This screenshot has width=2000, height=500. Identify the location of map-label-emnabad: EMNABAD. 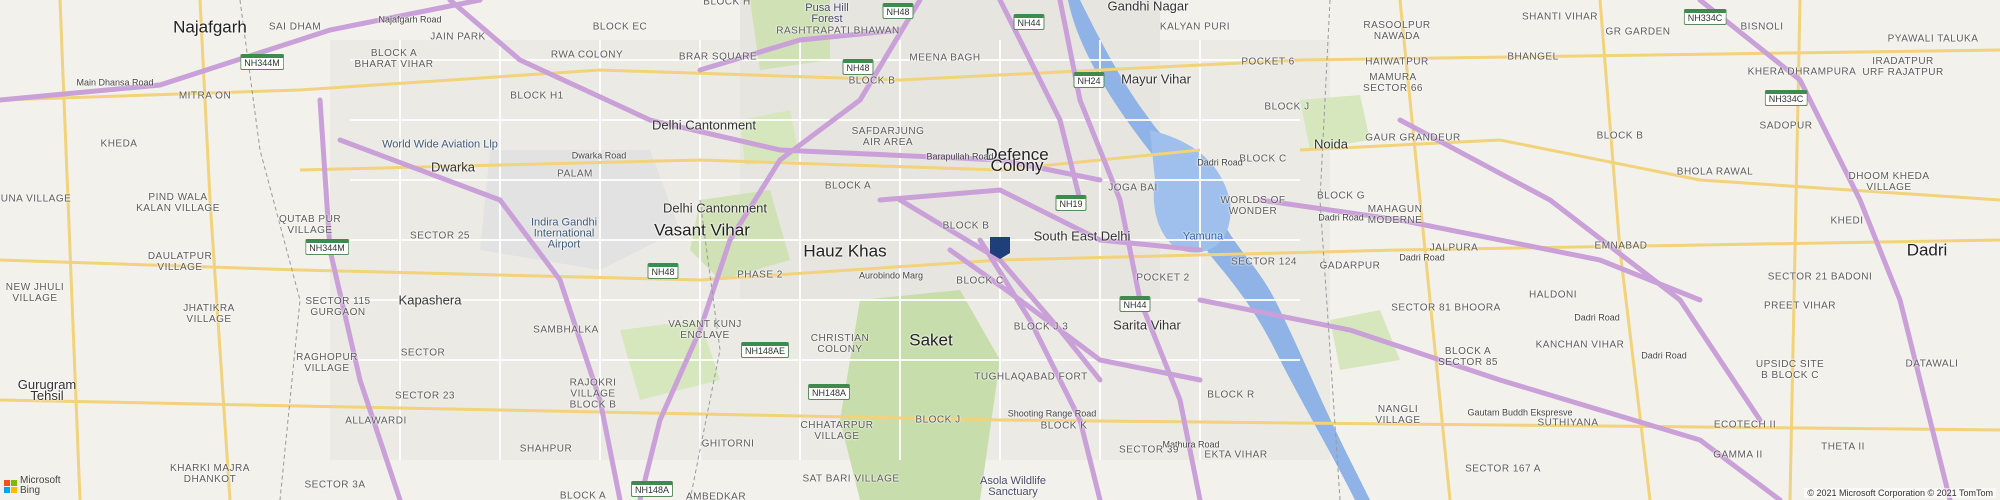
(1621, 246).